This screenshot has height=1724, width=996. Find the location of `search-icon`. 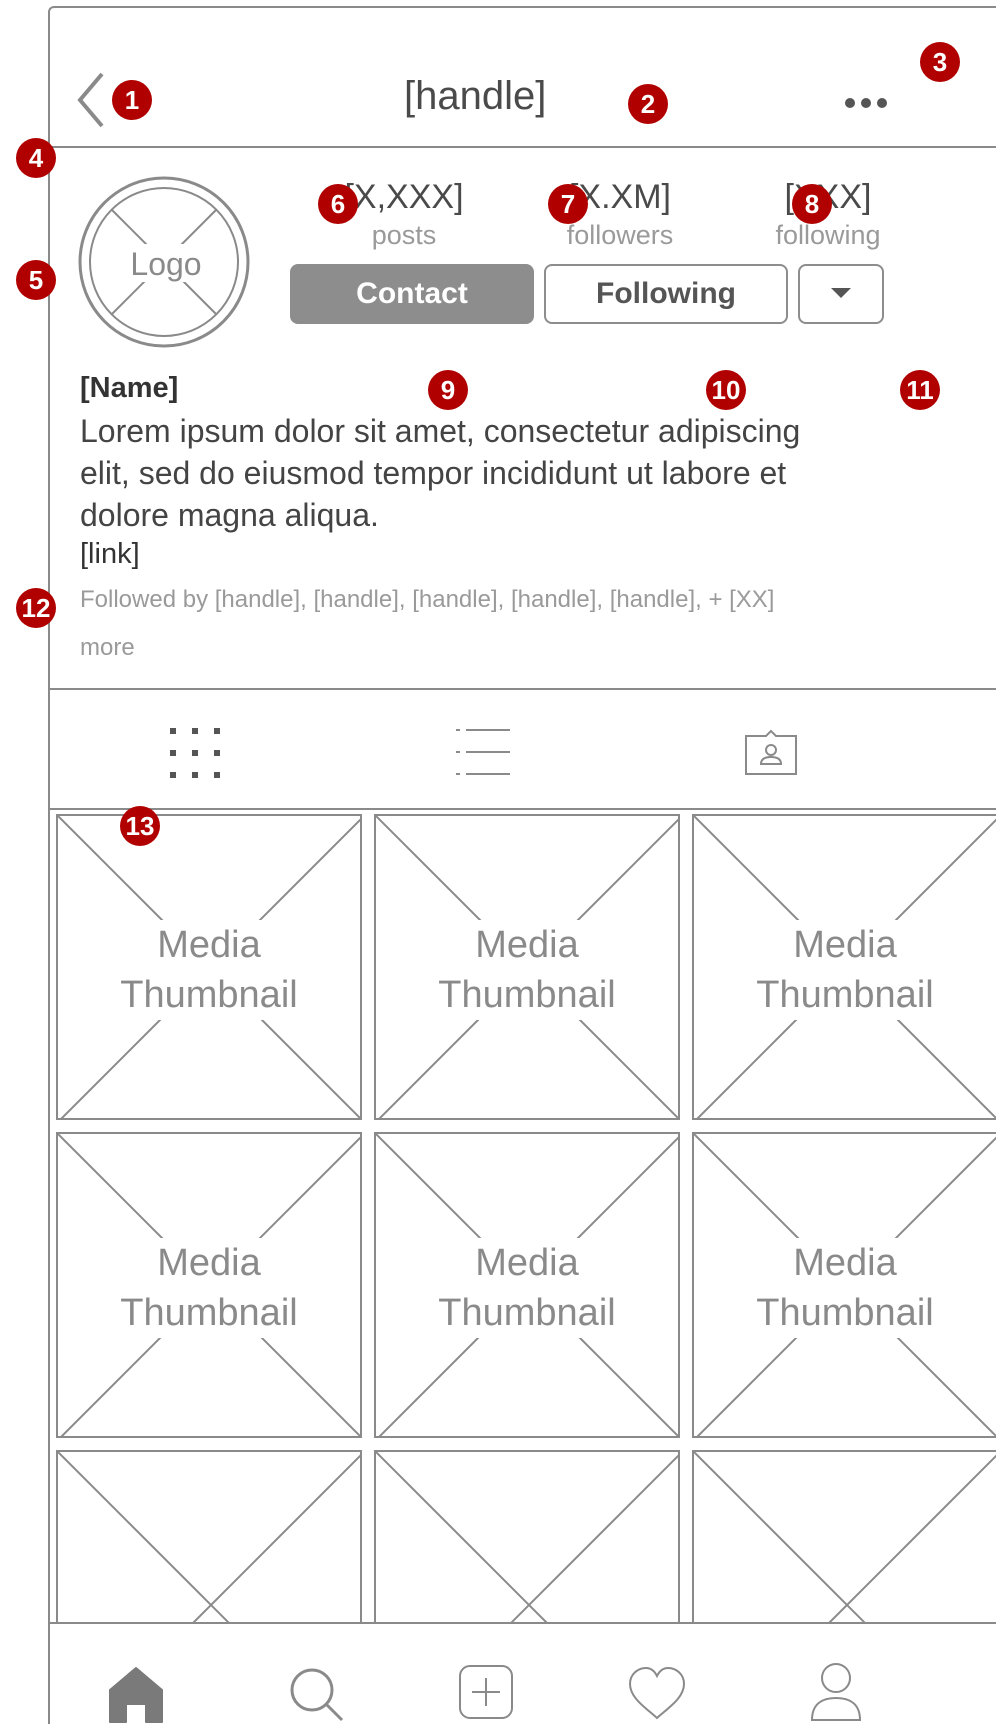

search-icon is located at coordinates (316, 1694).